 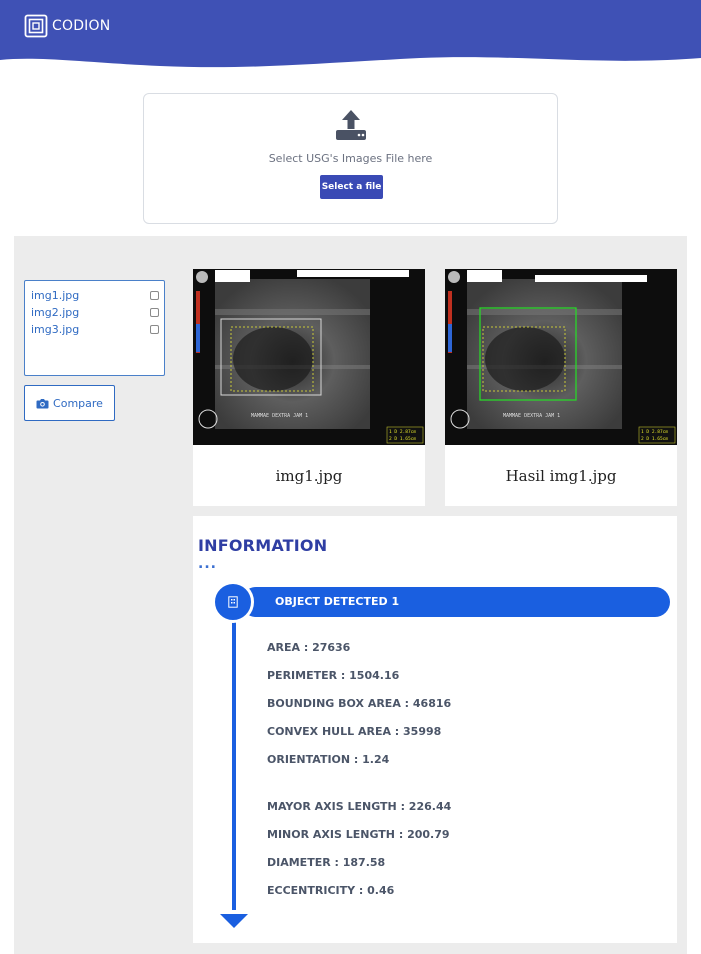 I want to click on compare-button: Compare, so click(x=69, y=403).